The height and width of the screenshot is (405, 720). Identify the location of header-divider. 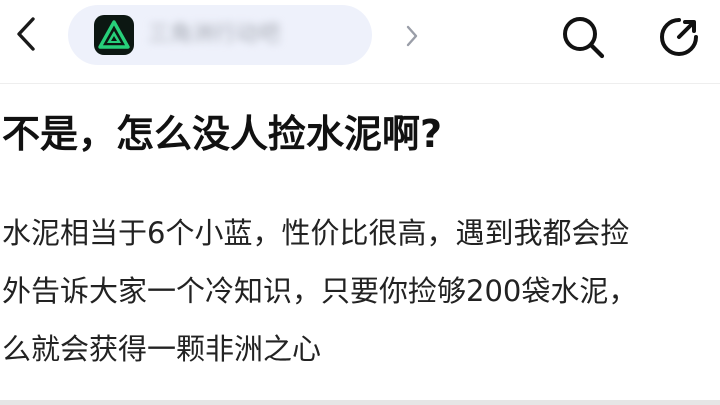
(360, 83).